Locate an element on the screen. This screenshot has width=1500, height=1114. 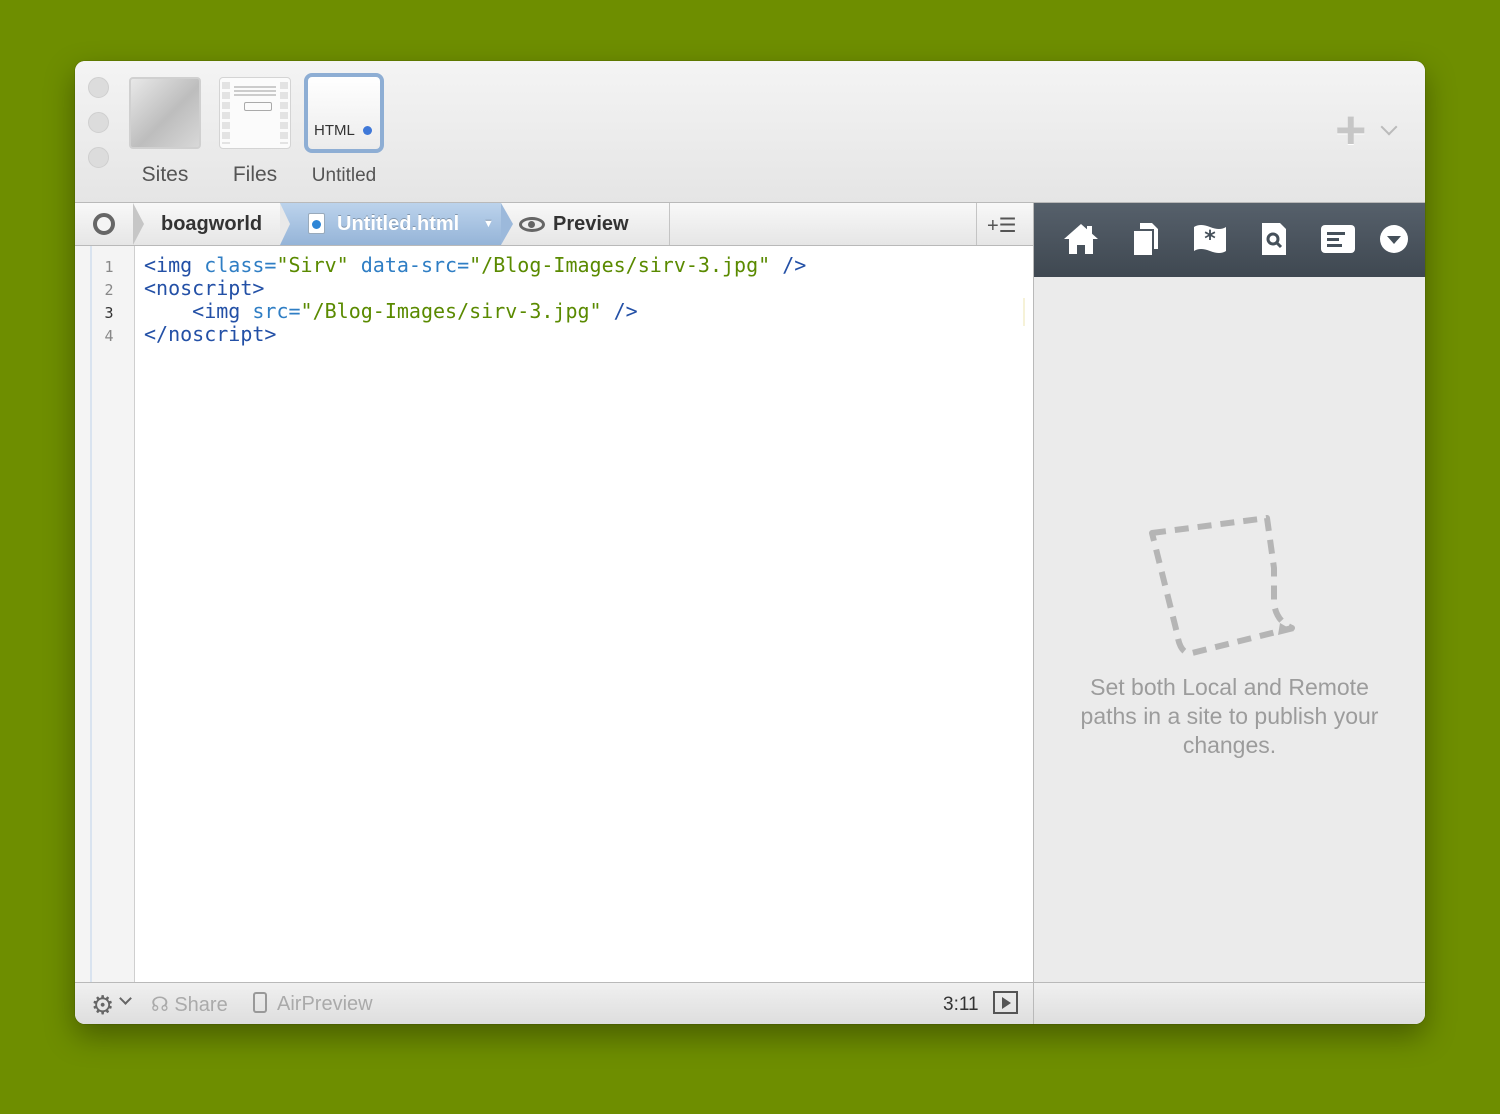
preview-label: Preview is located at coordinates (591, 224).